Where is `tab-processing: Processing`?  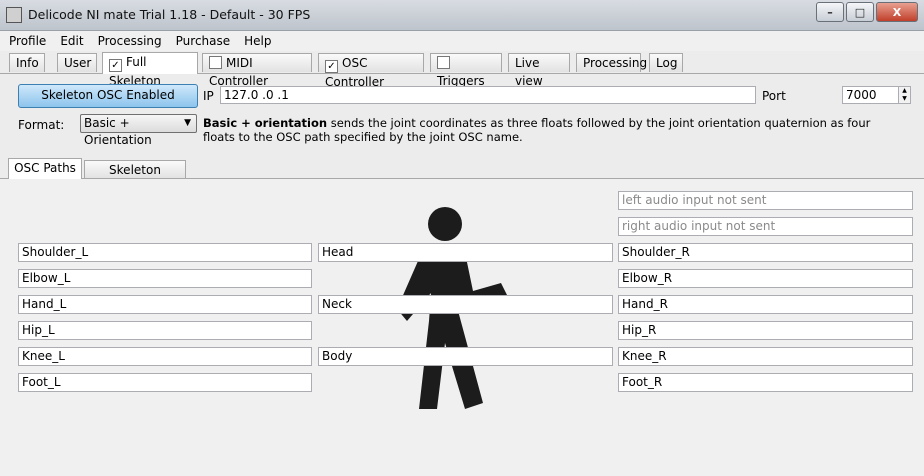 tab-processing: Processing is located at coordinates (611, 62).